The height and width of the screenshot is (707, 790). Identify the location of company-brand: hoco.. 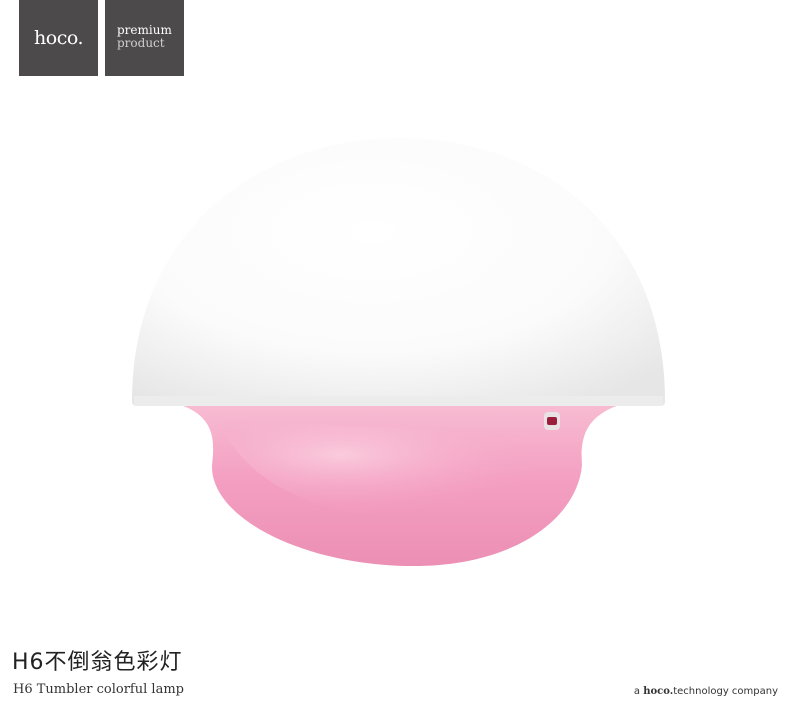
(658, 691).